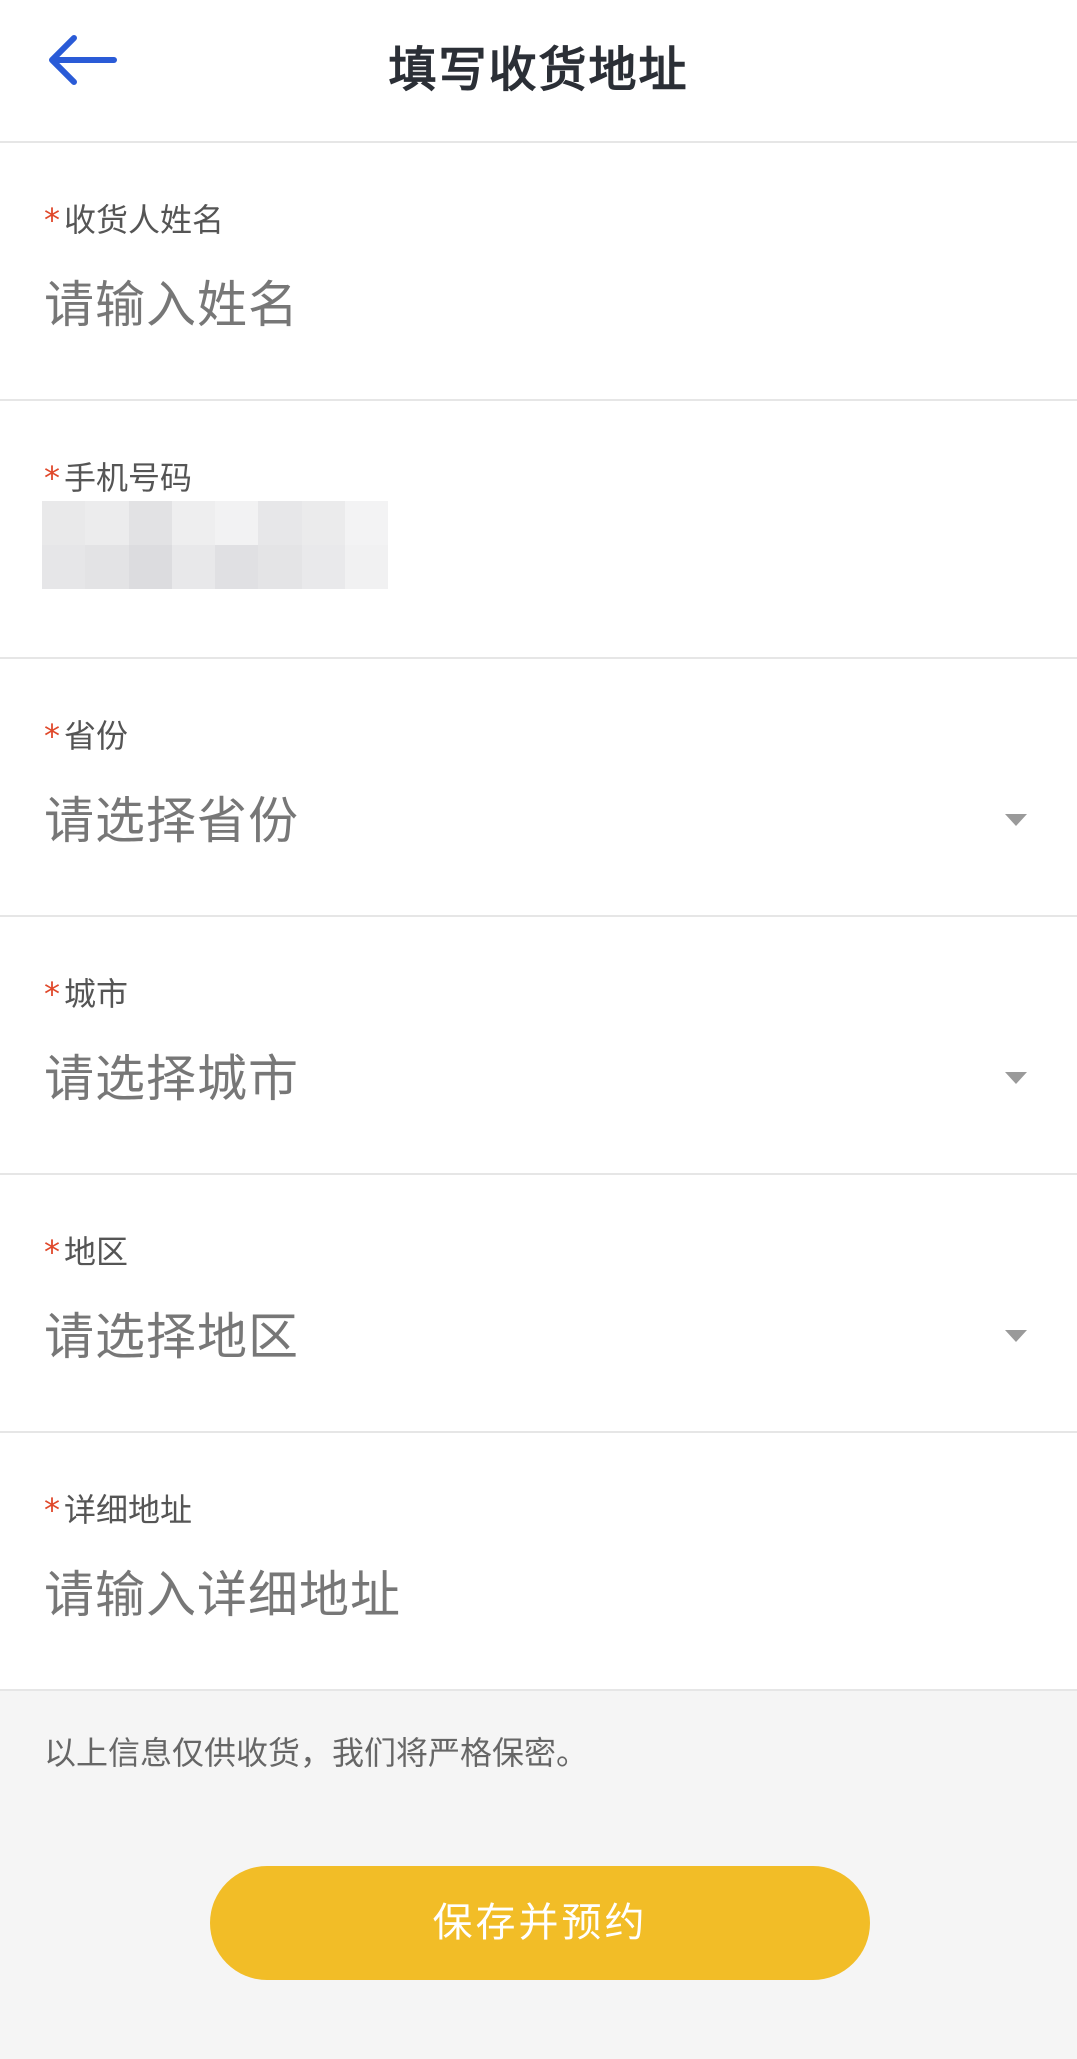 The image size is (1077, 2059). Describe the element at coordinates (118, 478) in the screenshot. I see `field-label: * 手机号码` at that location.